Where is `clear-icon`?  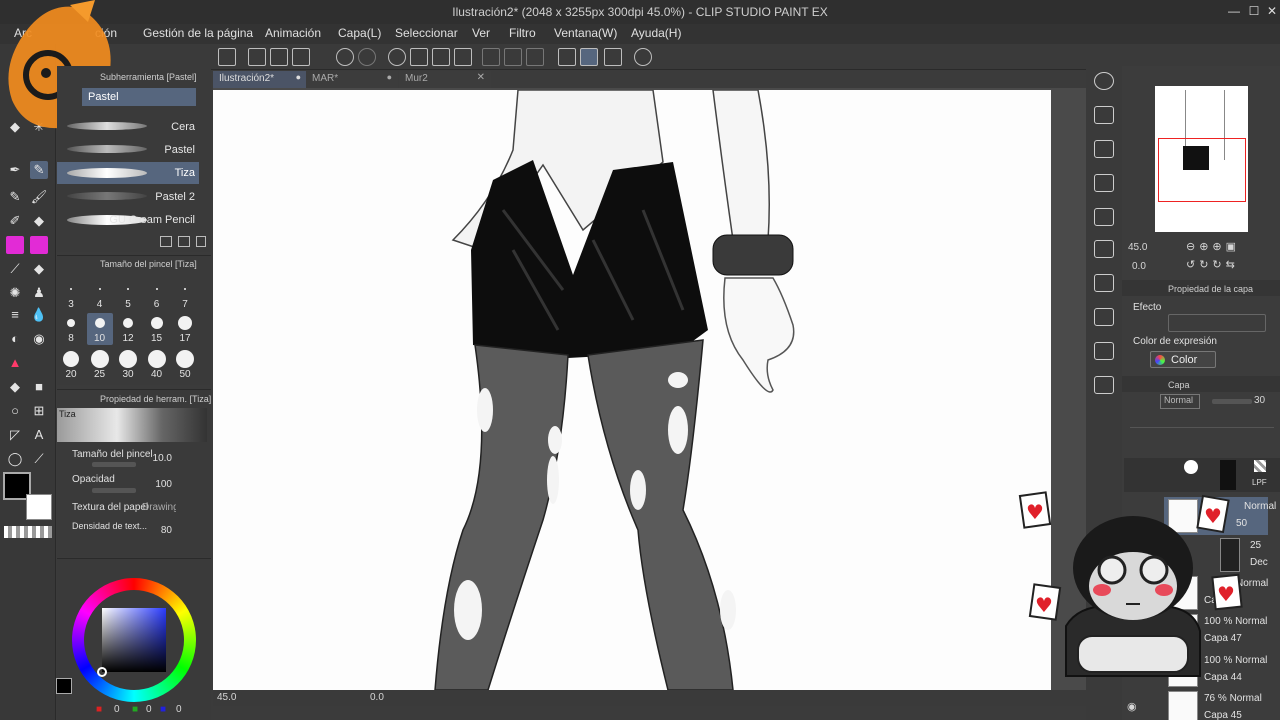
clear-icon is located at coordinates (419, 57).